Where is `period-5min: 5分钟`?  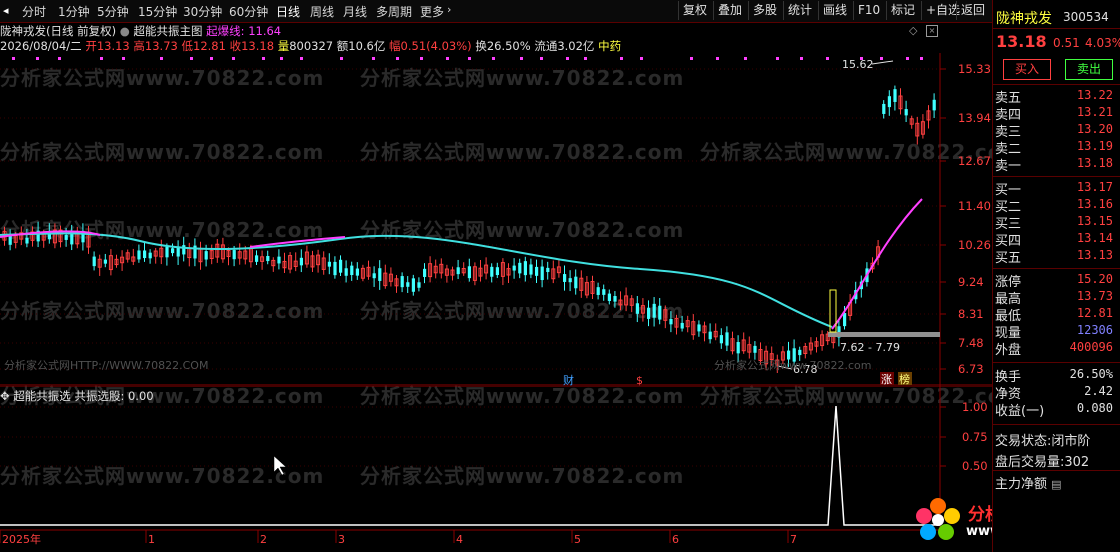
period-5min: 5分钟 is located at coordinates (113, 11).